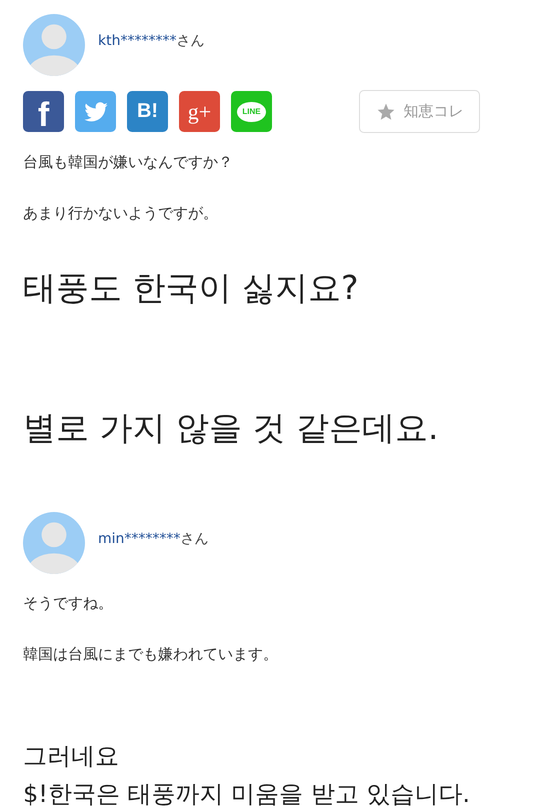 Image resolution: width=555 pixels, height=810 pixels. I want to click on twitter-button, so click(95, 111).